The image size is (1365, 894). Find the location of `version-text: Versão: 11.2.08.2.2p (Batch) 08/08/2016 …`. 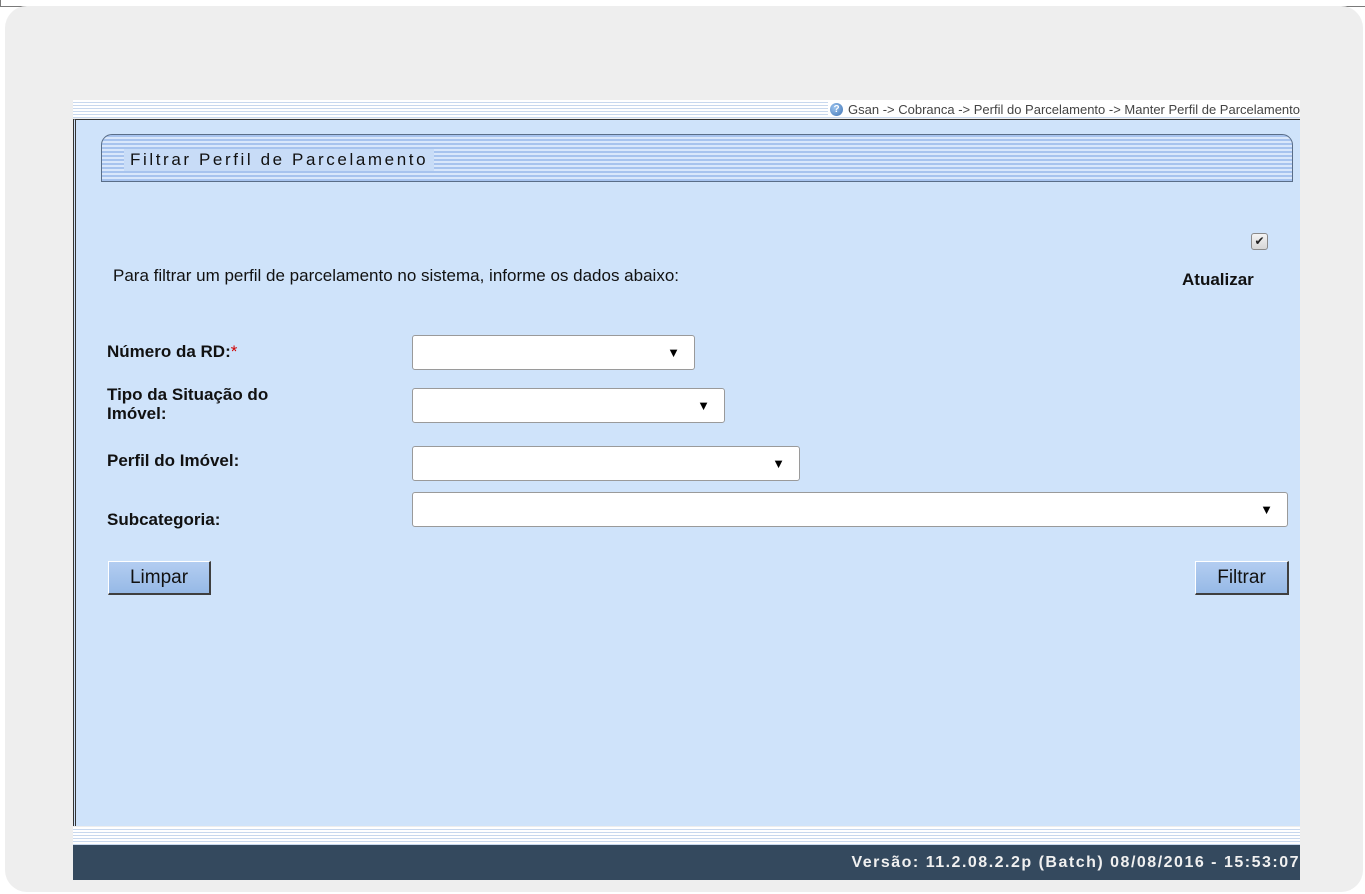

version-text: Versão: 11.2.08.2.2p (Batch) 08/08/2016 … is located at coordinates (1075, 862).